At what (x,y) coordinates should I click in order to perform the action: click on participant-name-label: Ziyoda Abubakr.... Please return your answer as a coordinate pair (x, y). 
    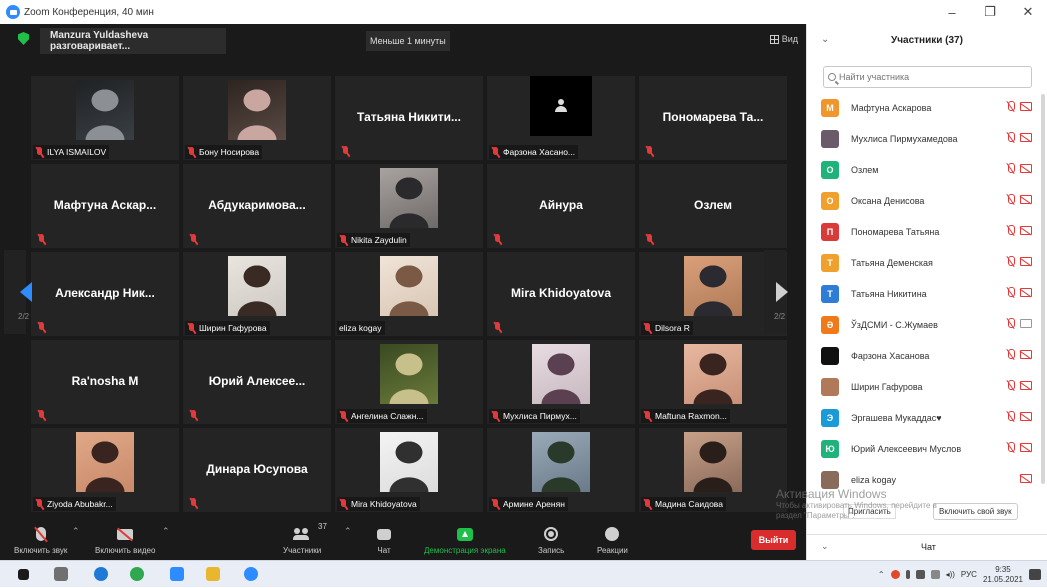
    Looking at the image, I should click on (74, 504).